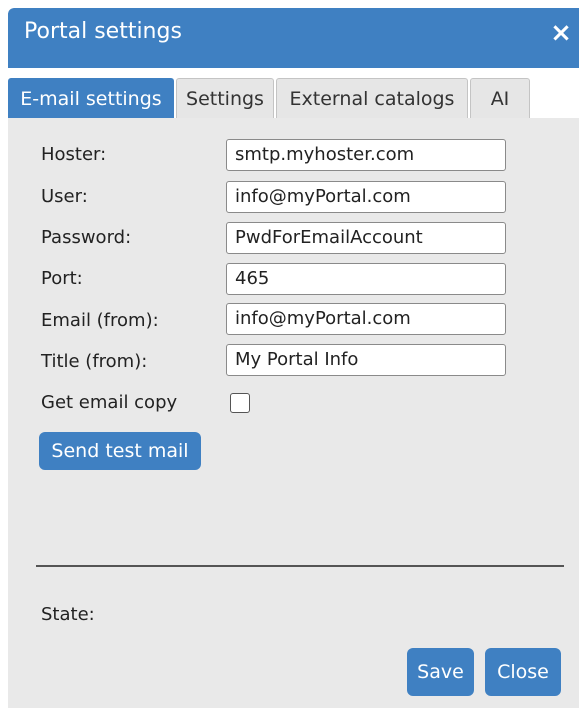 The width and height of the screenshot is (579, 708). I want to click on dialog-titlebar: Portal settings ×, so click(293, 34).